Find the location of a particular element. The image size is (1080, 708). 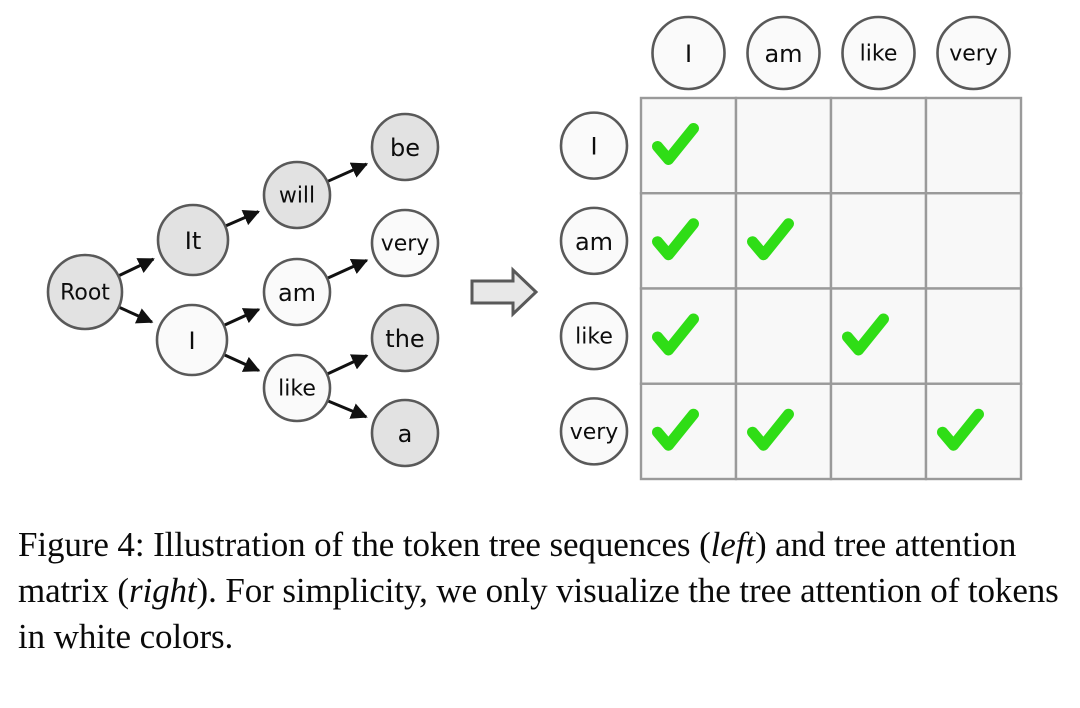

tree-node-label-be: be is located at coordinates (405, 148).